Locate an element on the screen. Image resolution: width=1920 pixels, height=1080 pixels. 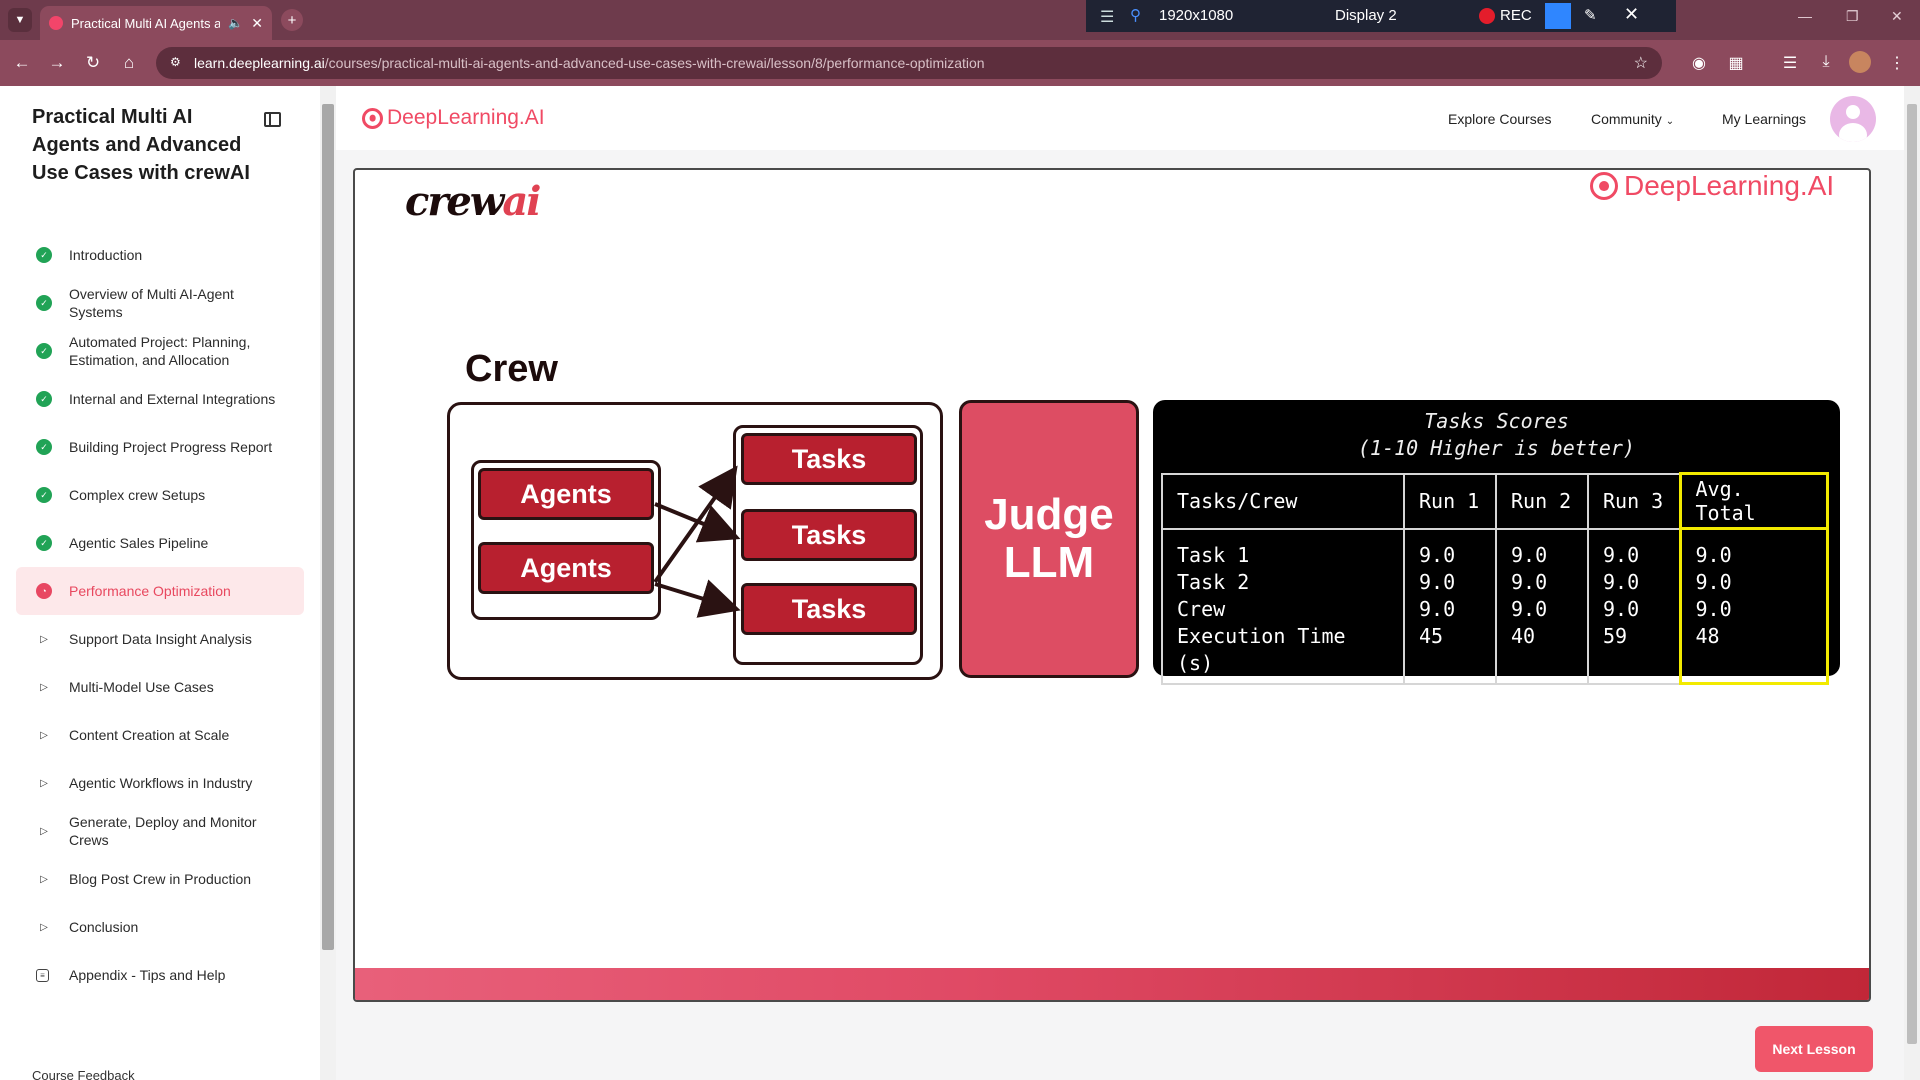
extensions-puzzle-icon: ▦ is located at coordinates (1736, 63).